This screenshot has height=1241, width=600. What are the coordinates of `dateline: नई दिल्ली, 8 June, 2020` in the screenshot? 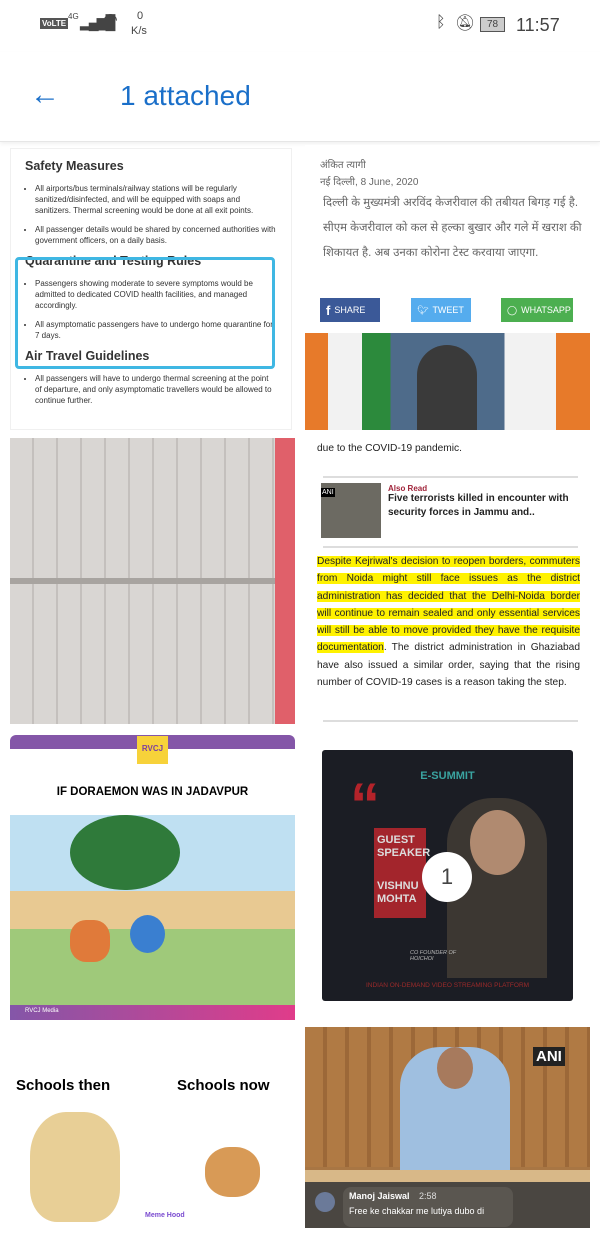 It's located at (369, 182).